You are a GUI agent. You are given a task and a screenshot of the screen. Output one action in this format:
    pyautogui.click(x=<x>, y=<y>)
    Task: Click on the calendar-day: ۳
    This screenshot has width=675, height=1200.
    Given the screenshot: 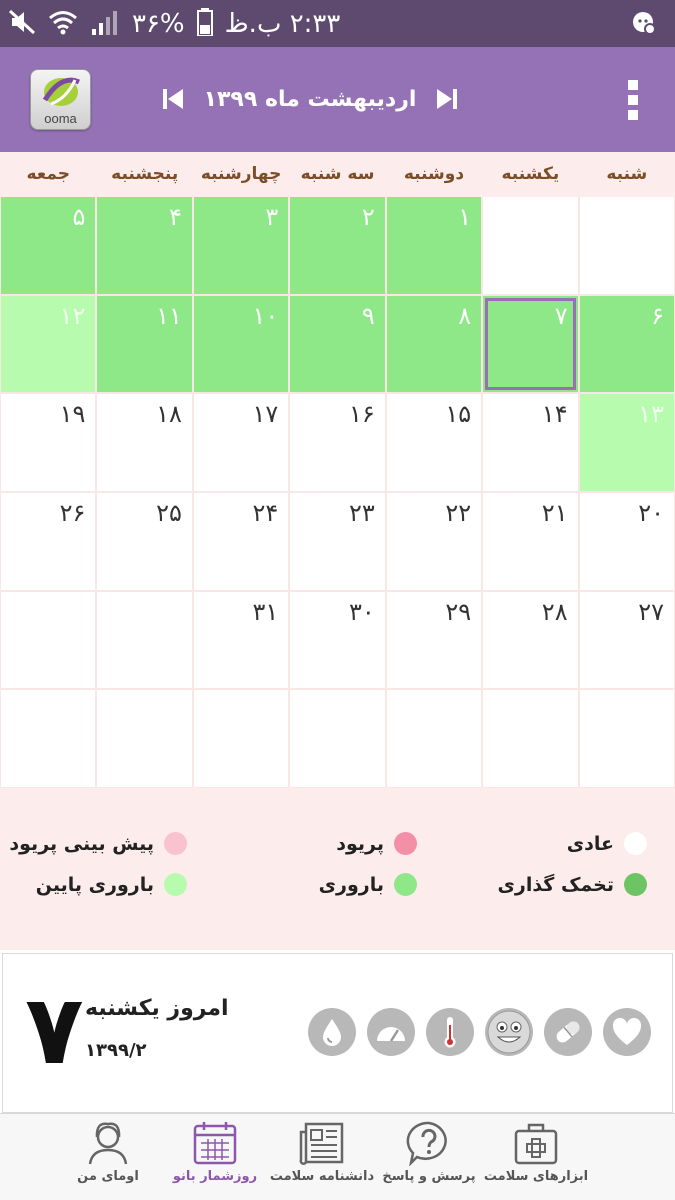 What is the action you would take?
    pyautogui.click(x=241, y=245)
    